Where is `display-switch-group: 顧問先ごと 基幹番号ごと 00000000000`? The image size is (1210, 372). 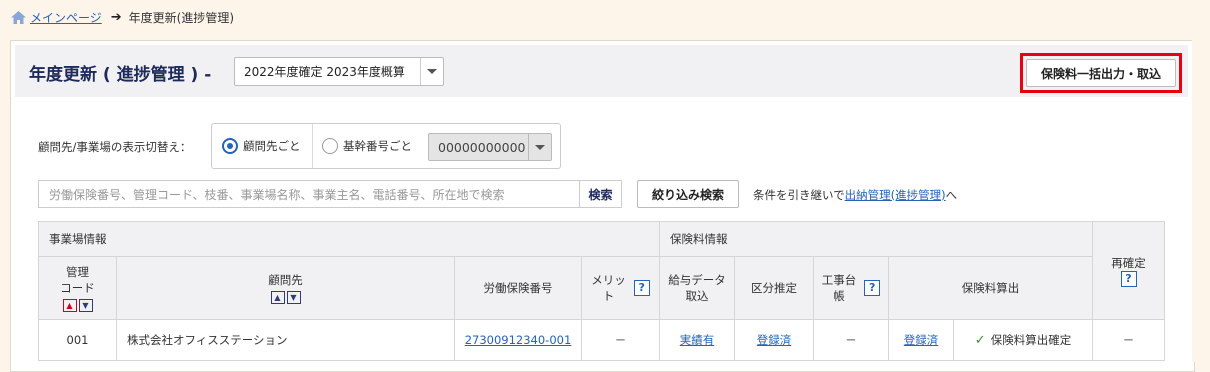 display-switch-group: 顧問先ごと 基幹番号ごと 00000000000 is located at coordinates (386, 146).